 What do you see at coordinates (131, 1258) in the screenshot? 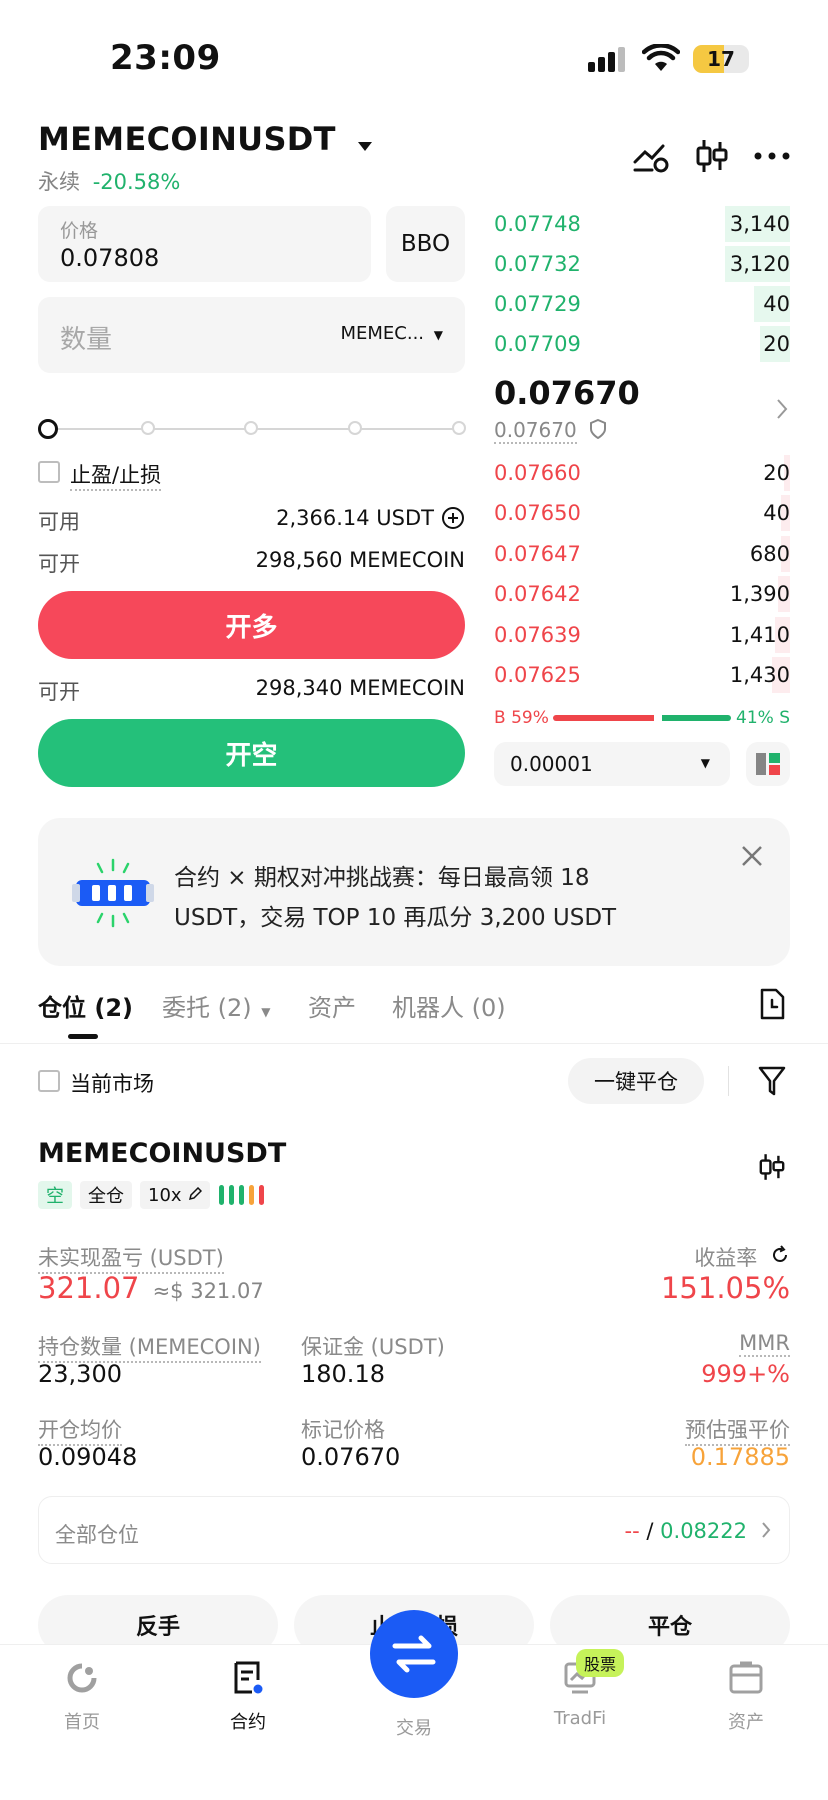
I see `upnl-label: 未实现盈亏 (USDT)` at bounding box center [131, 1258].